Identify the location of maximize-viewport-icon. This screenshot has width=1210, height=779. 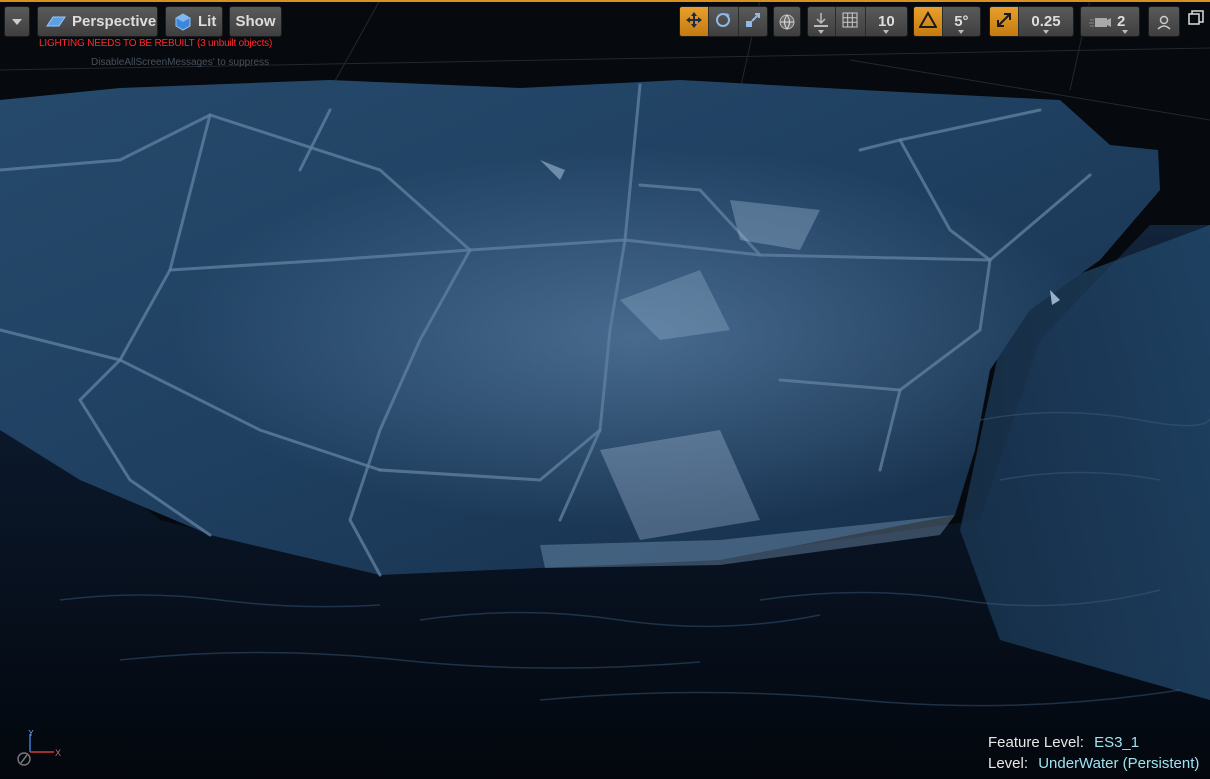
(1196, 20).